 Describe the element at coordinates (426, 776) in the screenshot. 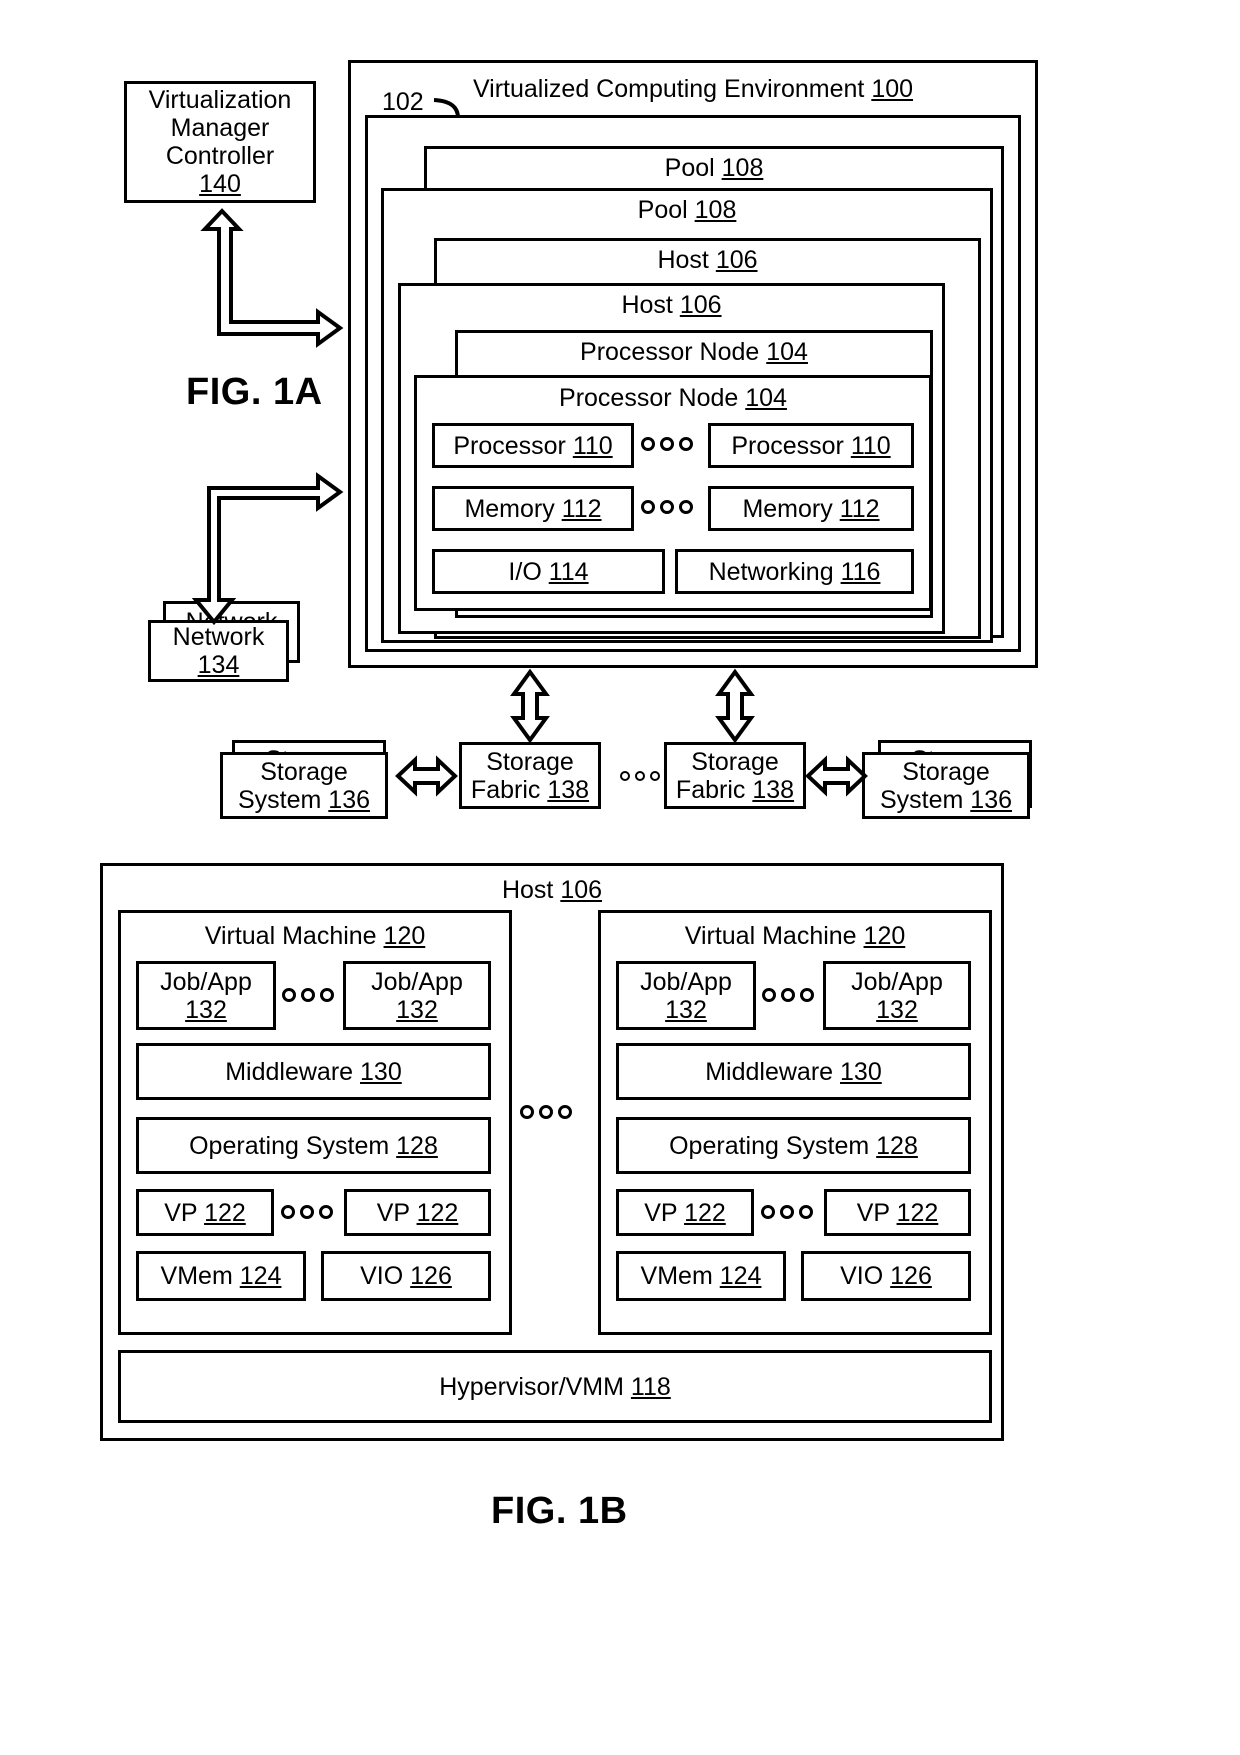

I see `horizontal-double-arrow-left` at that location.